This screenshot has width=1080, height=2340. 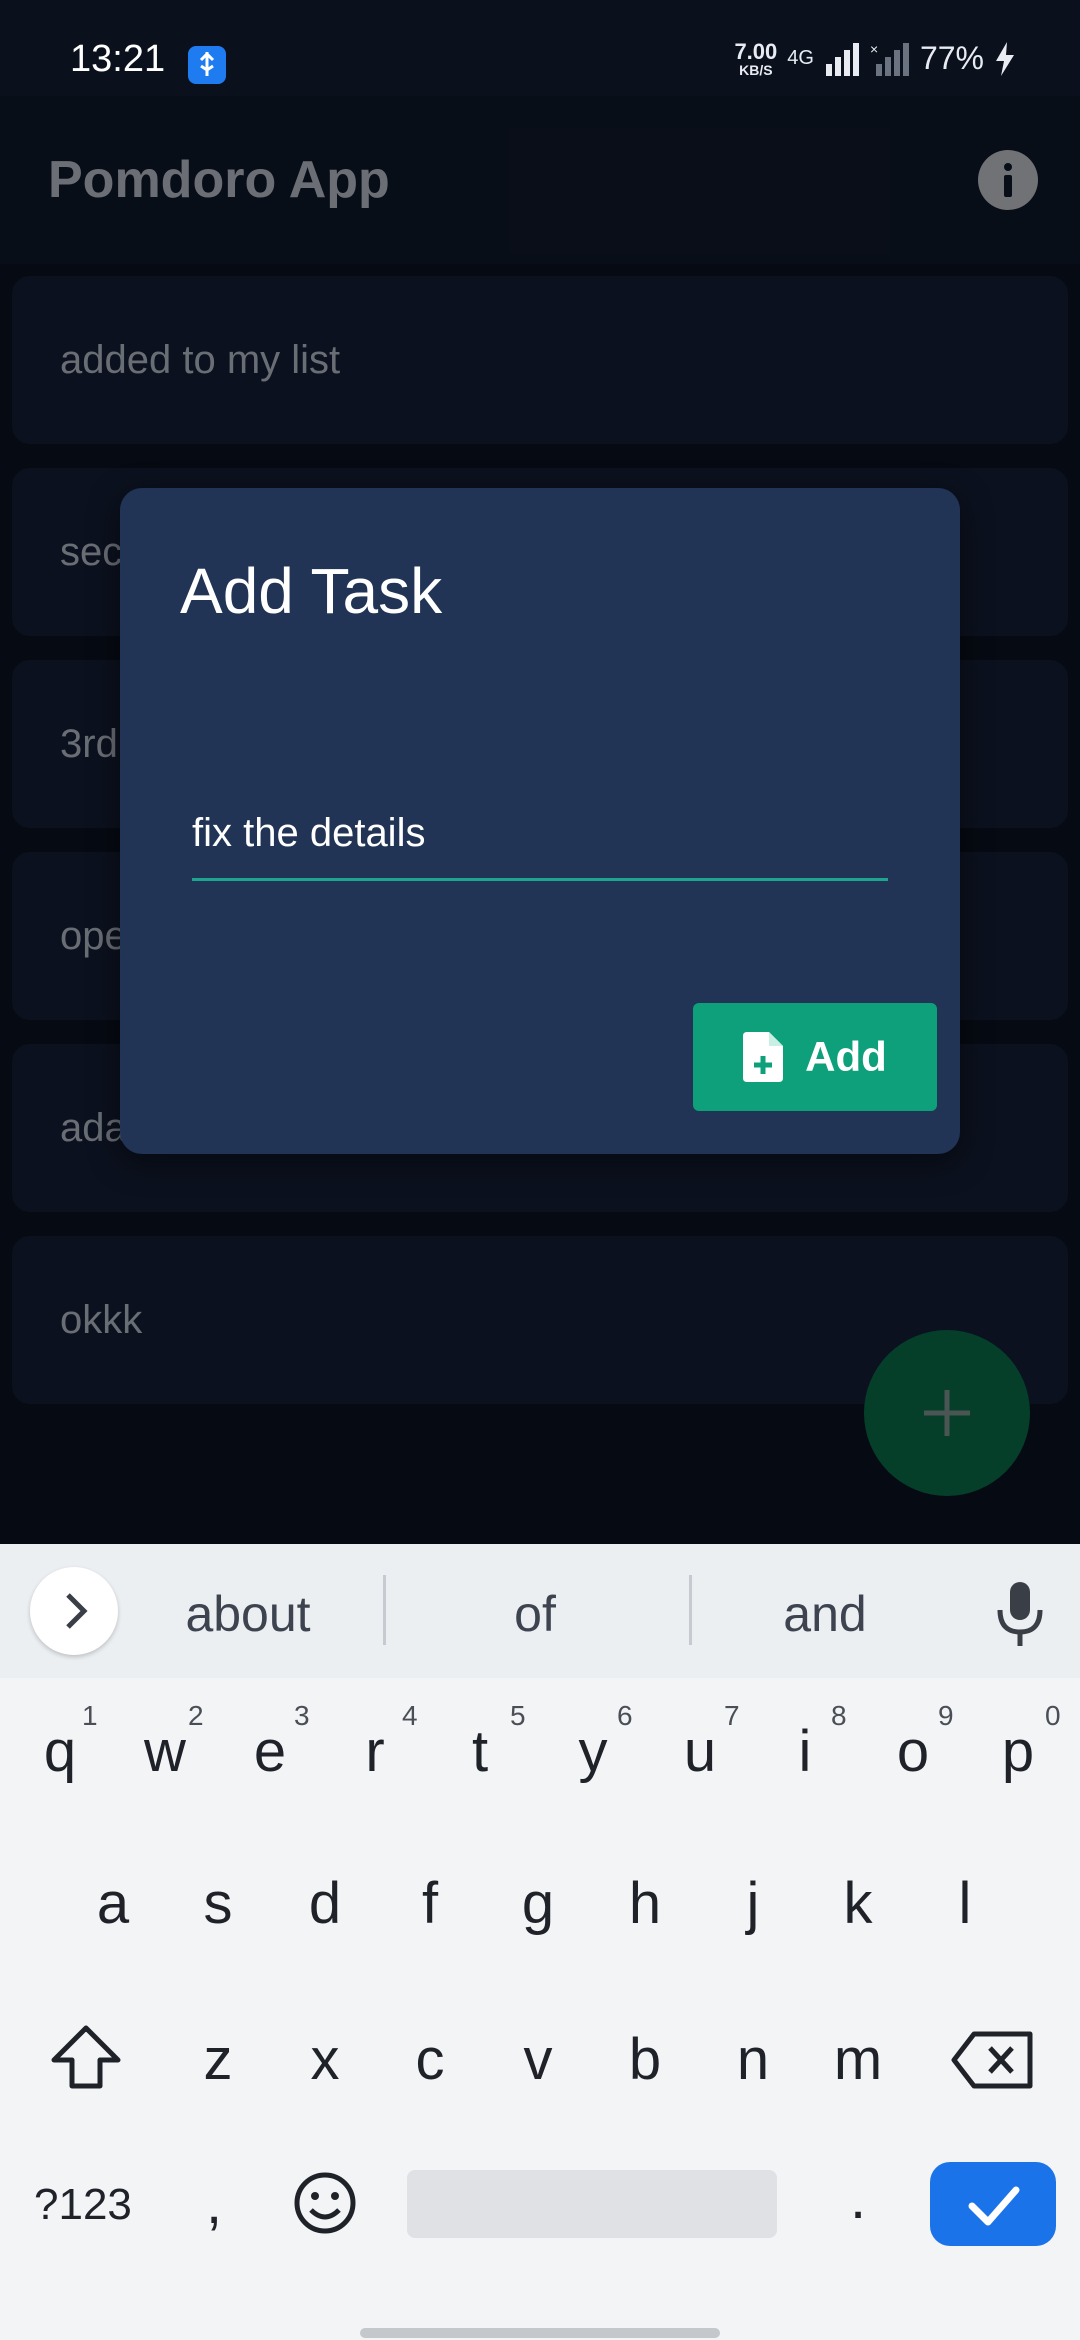 What do you see at coordinates (538, 2059) in the screenshot?
I see `key-v: v` at bounding box center [538, 2059].